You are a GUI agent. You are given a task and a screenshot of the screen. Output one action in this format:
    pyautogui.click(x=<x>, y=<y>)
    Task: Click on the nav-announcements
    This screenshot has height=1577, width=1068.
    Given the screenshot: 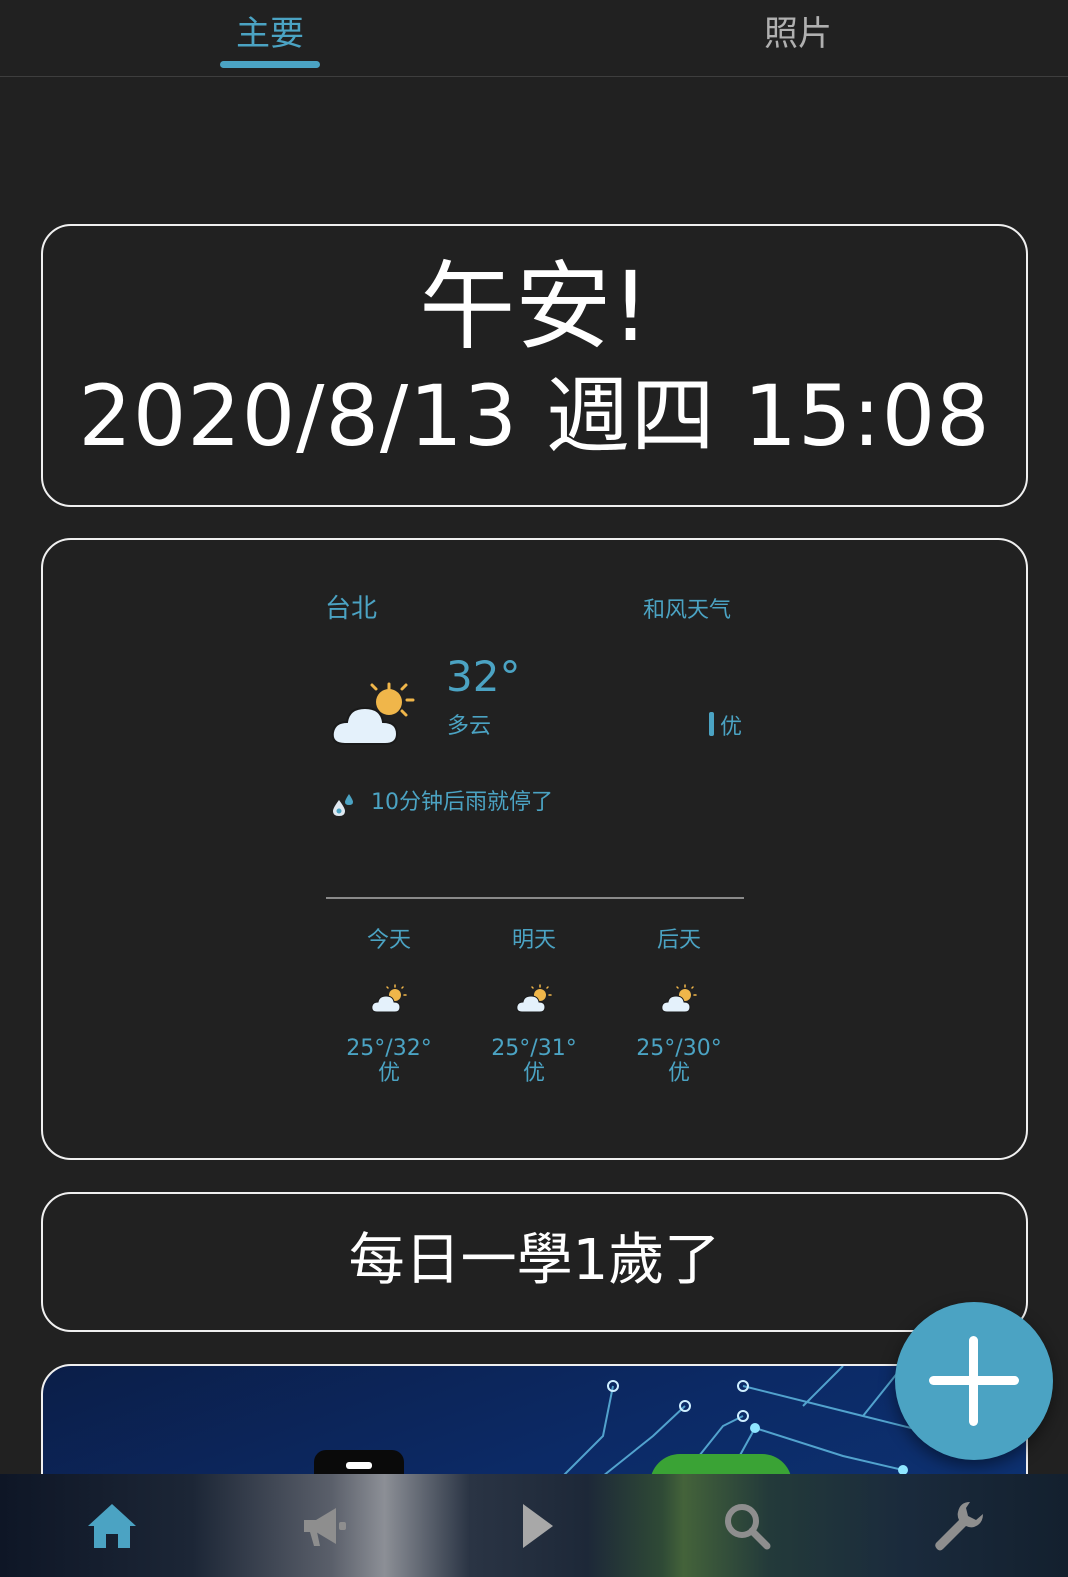 What is the action you would take?
    pyautogui.click(x=324, y=1526)
    